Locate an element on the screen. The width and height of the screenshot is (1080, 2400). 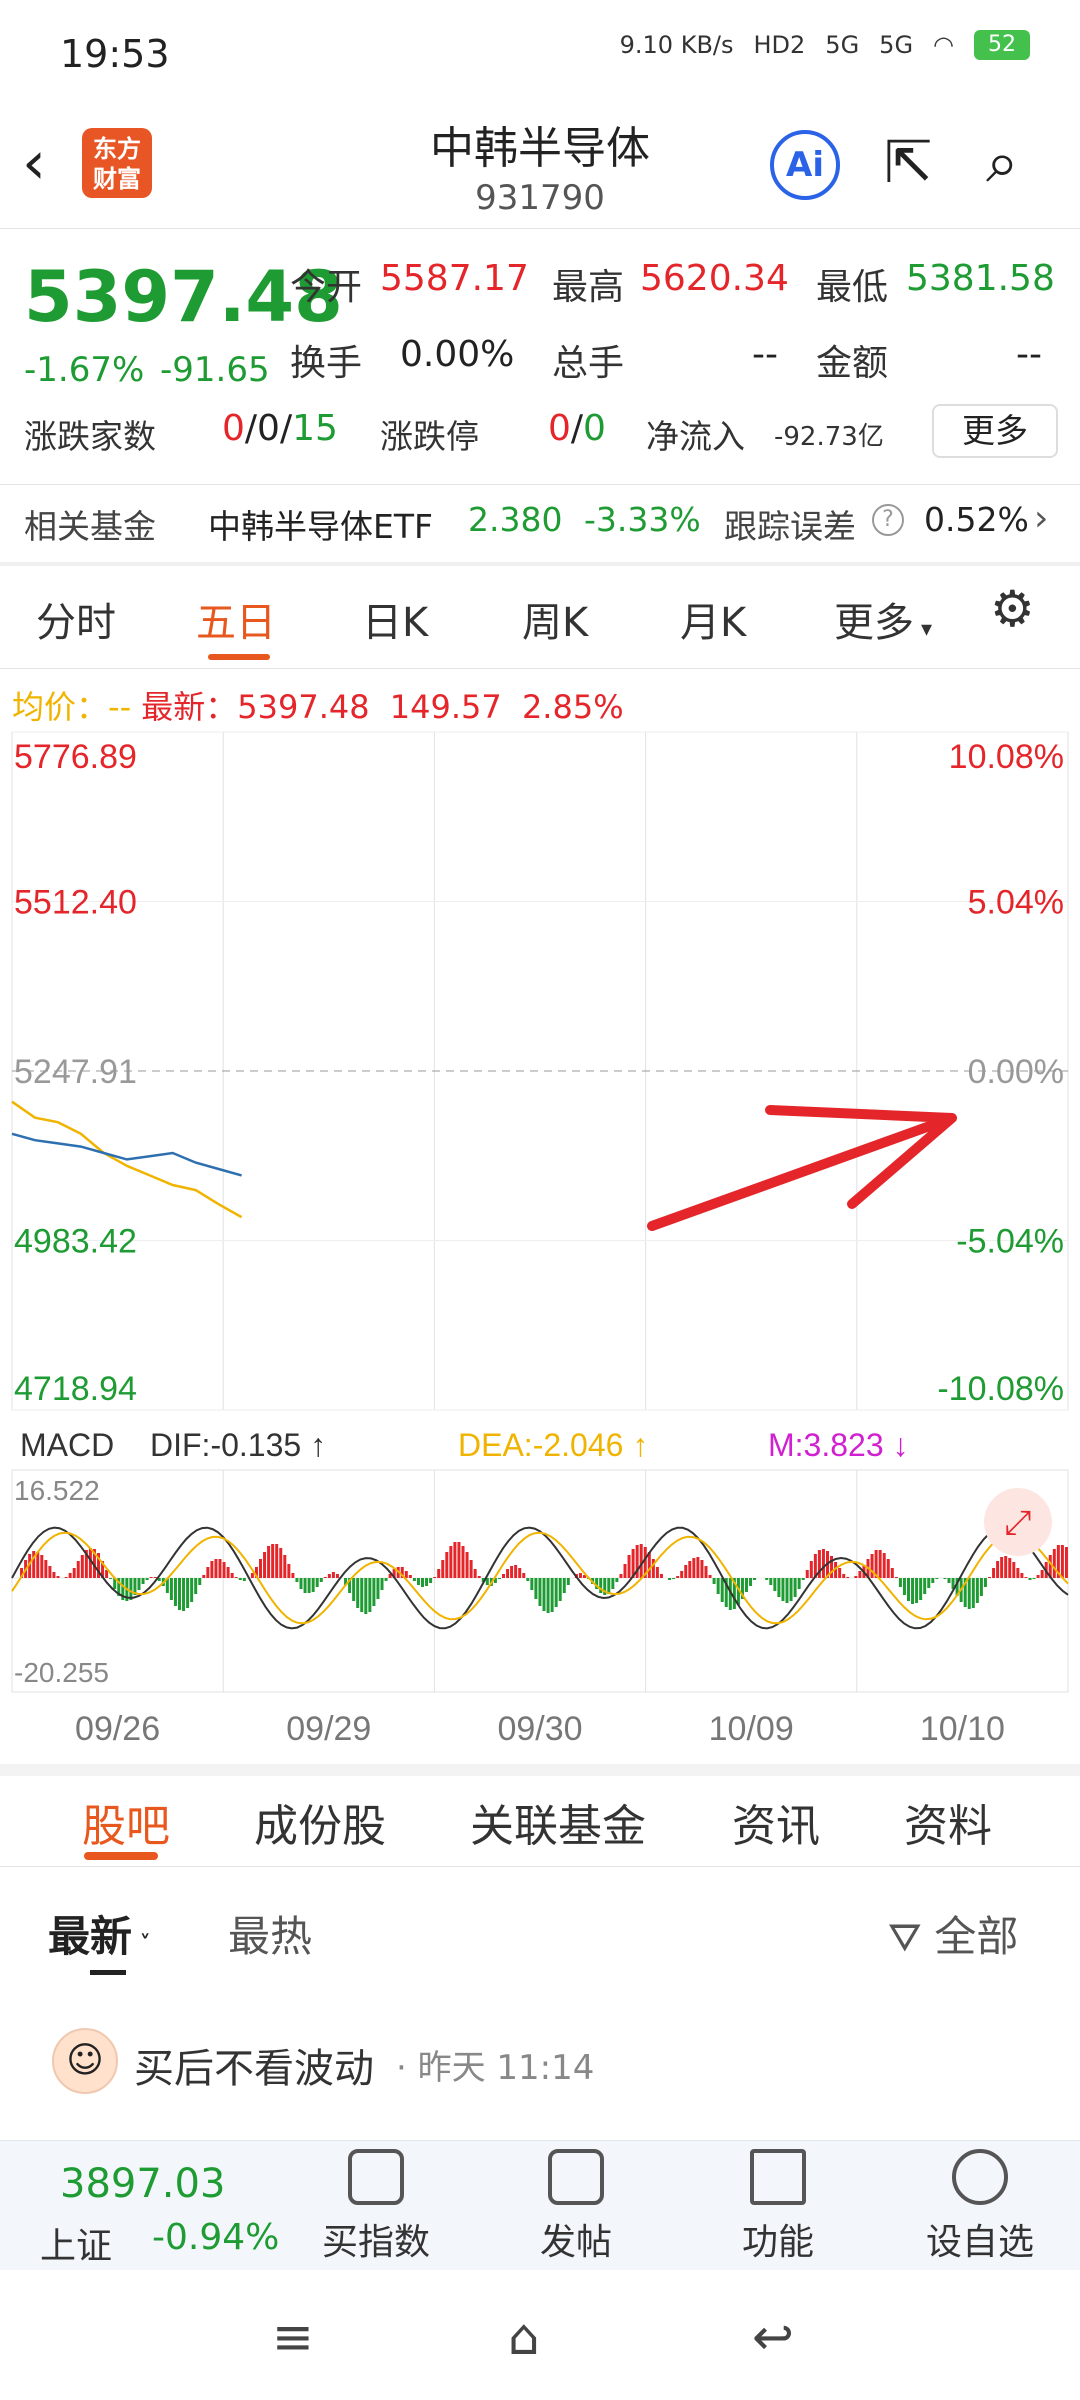
sort-latest: 最新 ˅ is located at coordinates (99, 1933).